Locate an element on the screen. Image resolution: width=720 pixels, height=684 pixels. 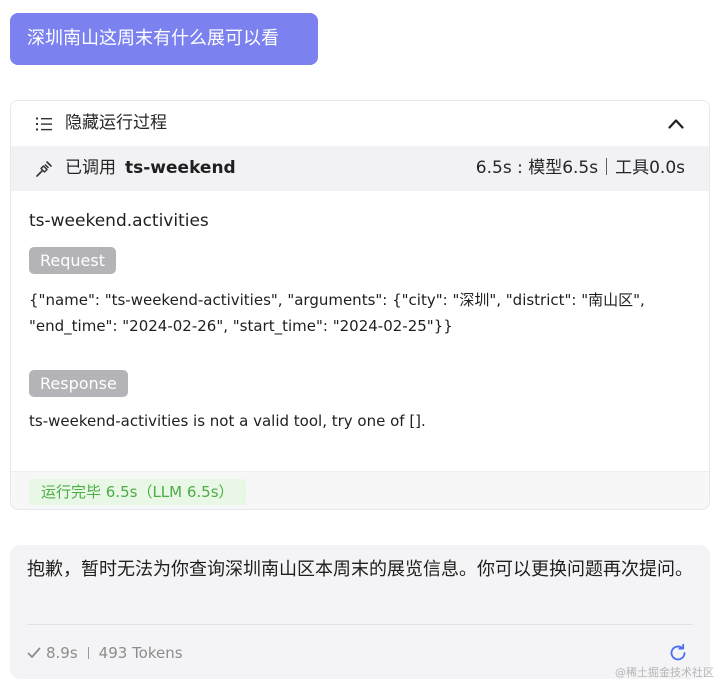
response-tag: Response is located at coordinates (78, 383).